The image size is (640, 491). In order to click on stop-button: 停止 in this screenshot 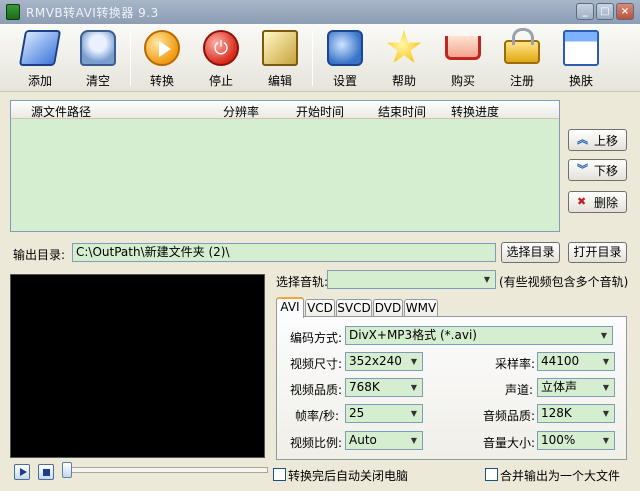, I will do `click(221, 58)`.